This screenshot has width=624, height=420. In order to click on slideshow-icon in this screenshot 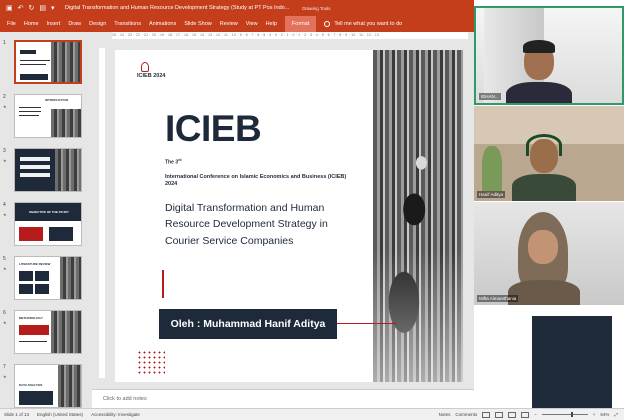, I will do `click(525, 414)`.